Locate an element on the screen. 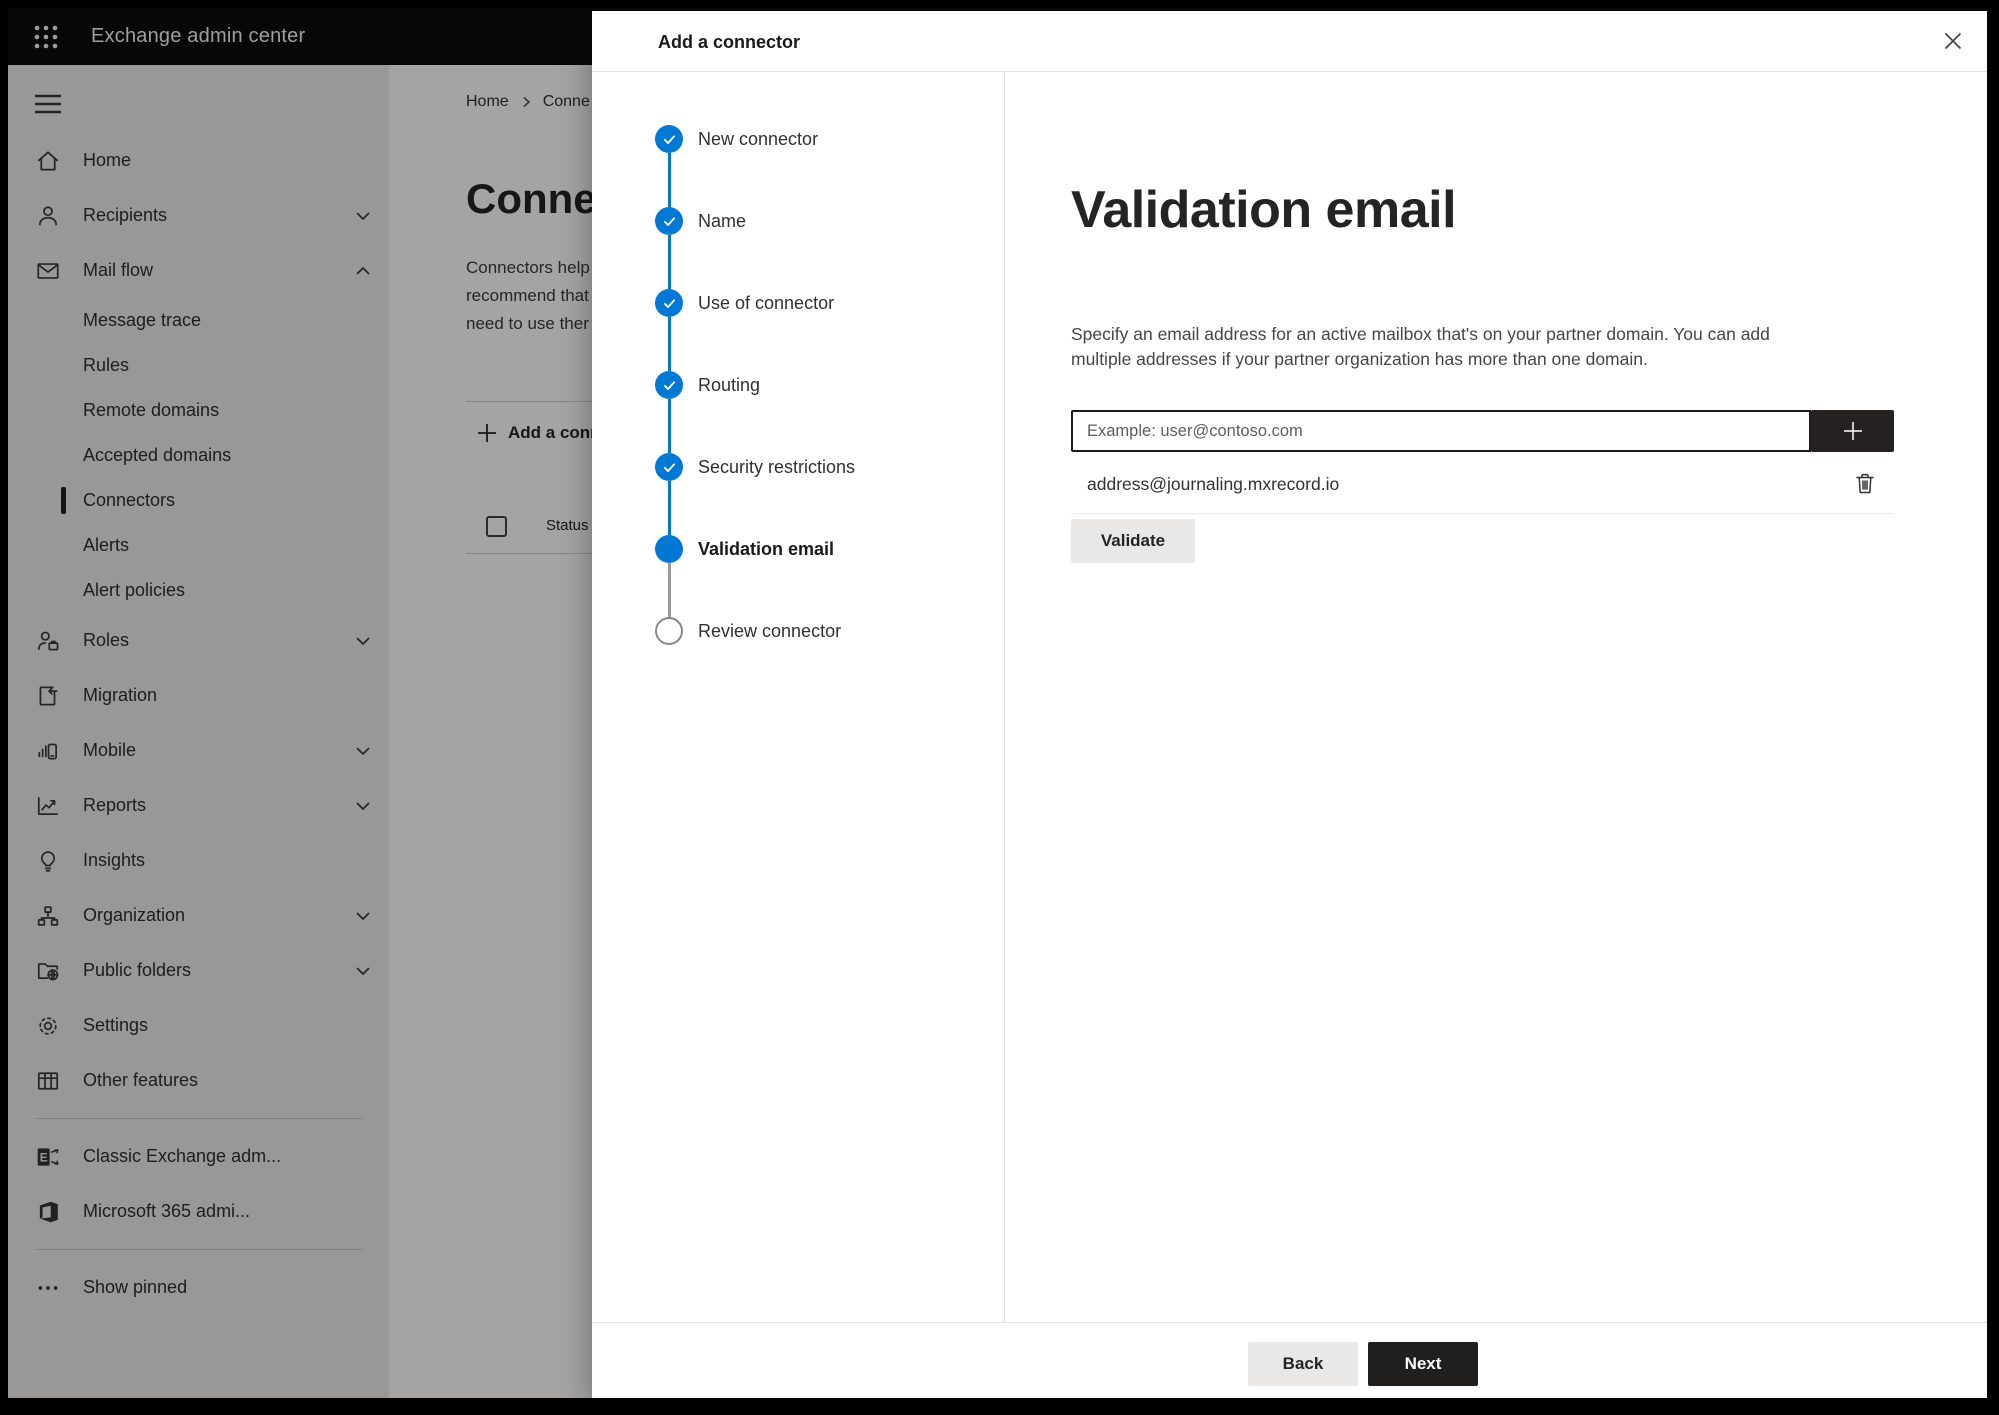 The width and height of the screenshot is (1999, 1415). wizard-step-routing: Routing is located at coordinates (798, 385).